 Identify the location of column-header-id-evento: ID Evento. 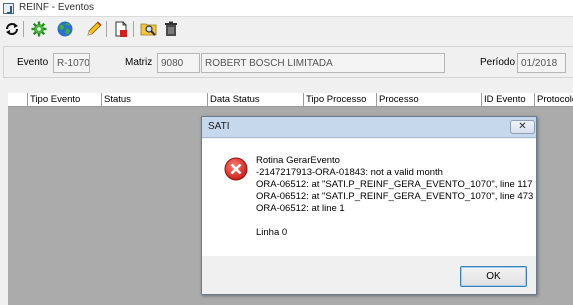
(508, 100).